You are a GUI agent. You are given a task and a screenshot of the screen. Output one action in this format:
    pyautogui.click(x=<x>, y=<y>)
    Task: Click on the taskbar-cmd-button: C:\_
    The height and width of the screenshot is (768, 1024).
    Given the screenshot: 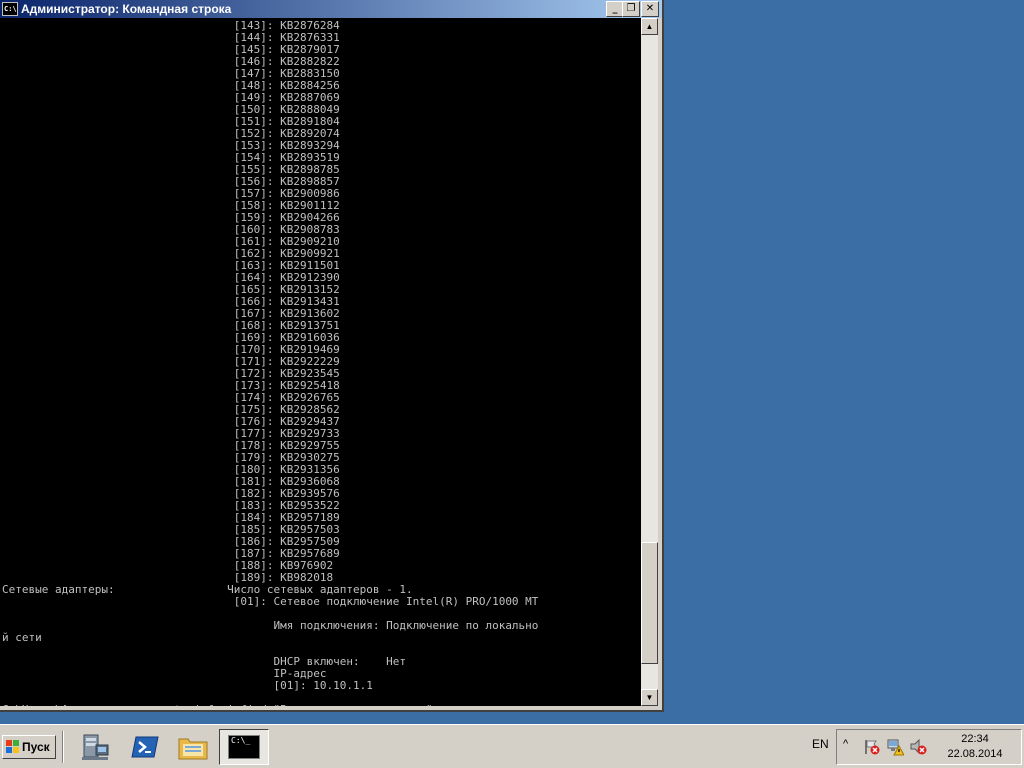 What is the action you would take?
    pyautogui.click(x=244, y=747)
    